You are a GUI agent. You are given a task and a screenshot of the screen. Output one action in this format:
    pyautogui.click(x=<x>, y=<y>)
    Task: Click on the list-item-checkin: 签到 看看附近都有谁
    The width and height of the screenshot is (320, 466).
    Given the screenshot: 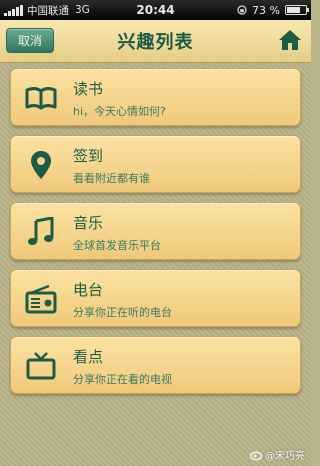 What is the action you would take?
    pyautogui.click(x=155, y=164)
    